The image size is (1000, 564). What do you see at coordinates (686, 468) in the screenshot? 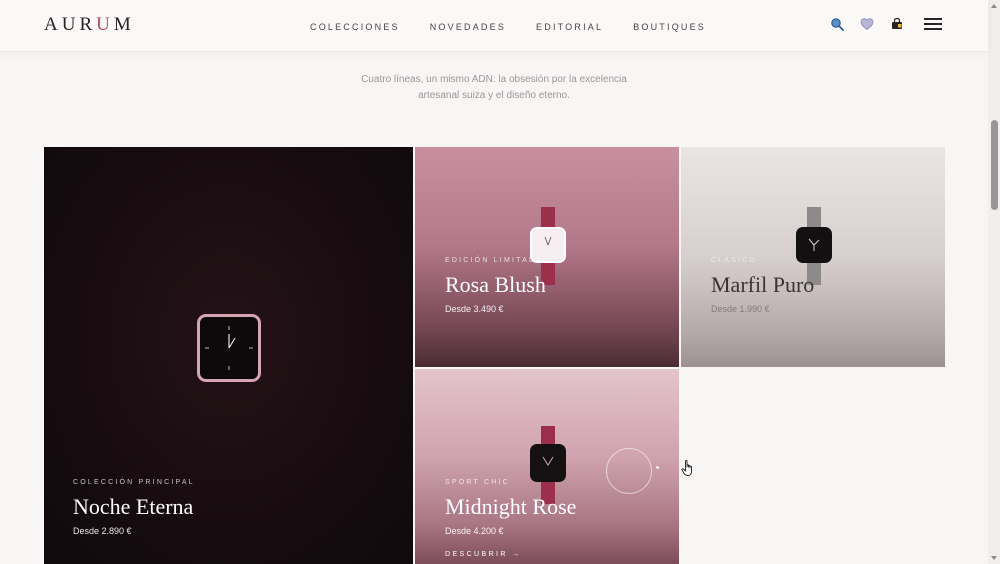
I see `hand-cursor-icon` at bounding box center [686, 468].